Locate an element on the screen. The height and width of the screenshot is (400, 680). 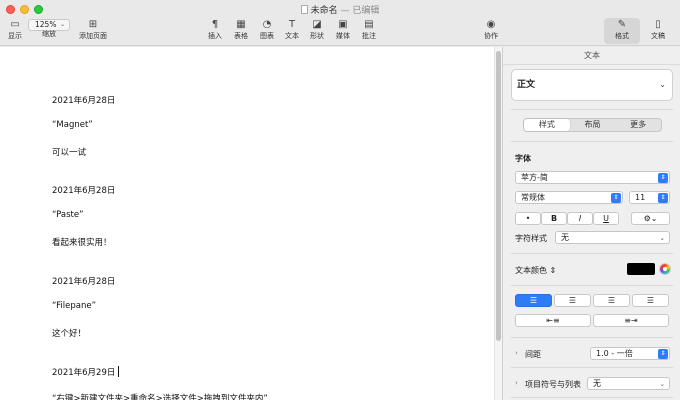
text-color-swatch is located at coordinates (641, 269).